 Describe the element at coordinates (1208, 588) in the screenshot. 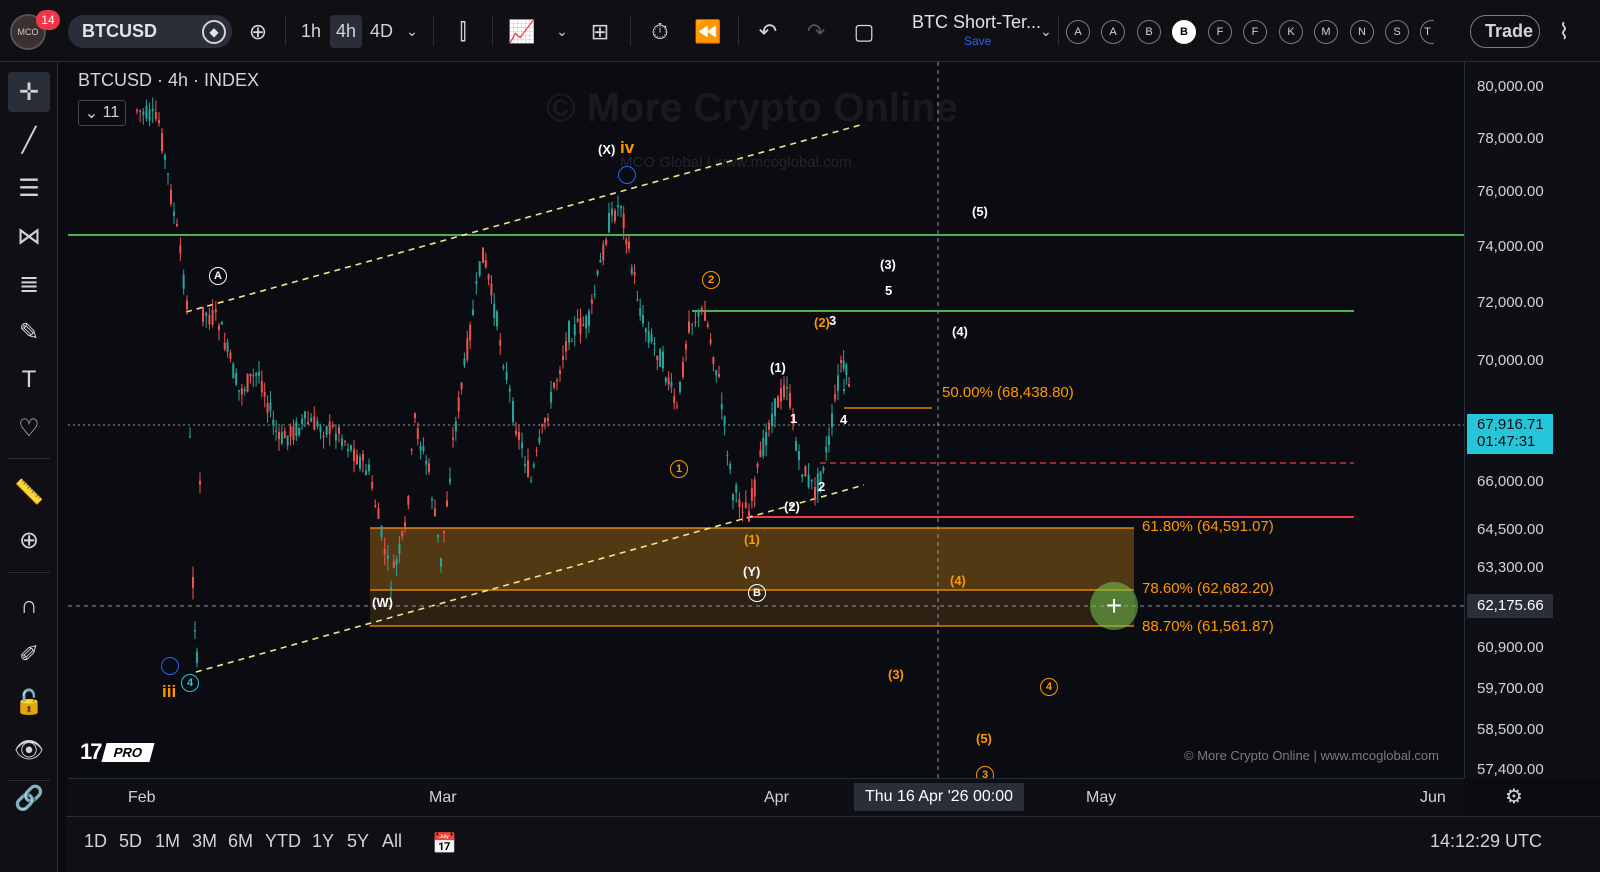

I see `fib-label-786: 78.60% (62,682.20)` at that location.